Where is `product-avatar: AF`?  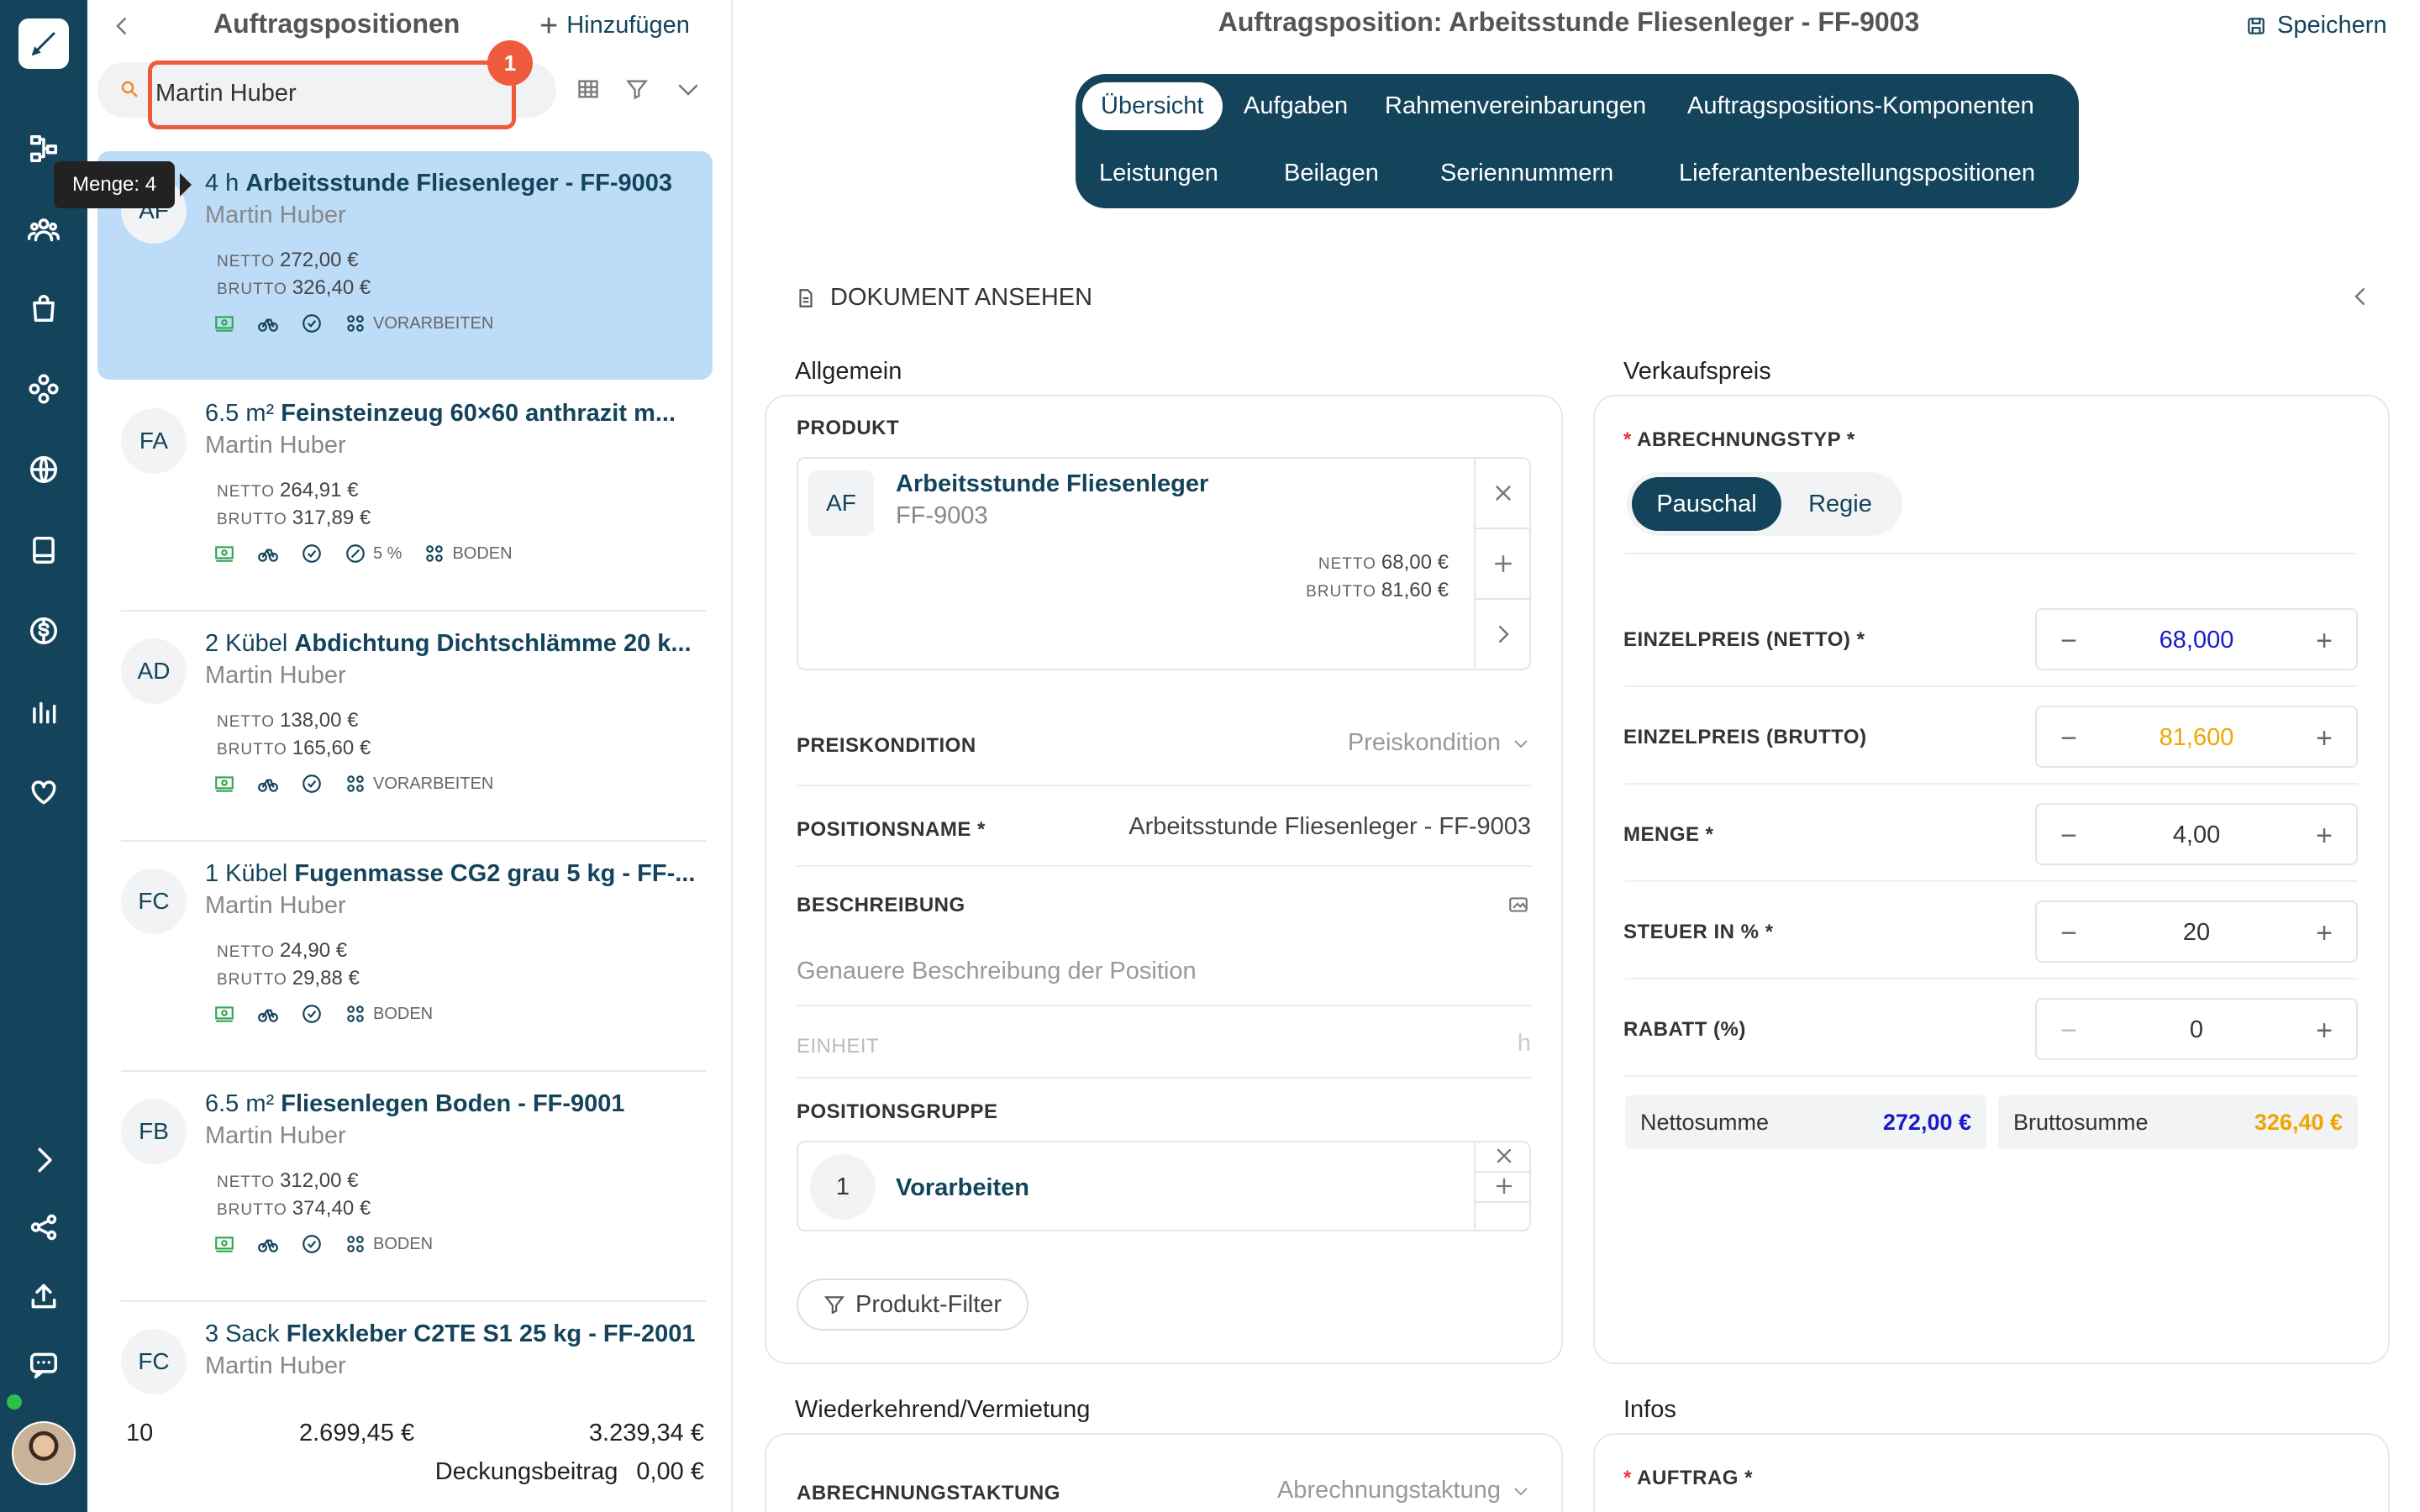
product-avatar: AF is located at coordinates (841, 503).